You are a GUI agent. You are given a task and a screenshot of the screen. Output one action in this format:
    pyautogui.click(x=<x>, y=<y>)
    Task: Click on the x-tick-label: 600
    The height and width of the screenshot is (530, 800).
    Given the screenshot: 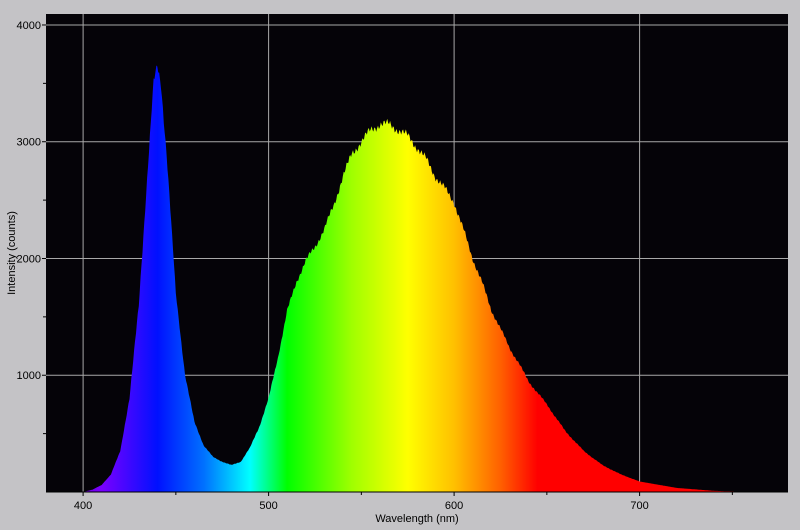 What is the action you would take?
    pyautogui.click(x=454, y=506)
    